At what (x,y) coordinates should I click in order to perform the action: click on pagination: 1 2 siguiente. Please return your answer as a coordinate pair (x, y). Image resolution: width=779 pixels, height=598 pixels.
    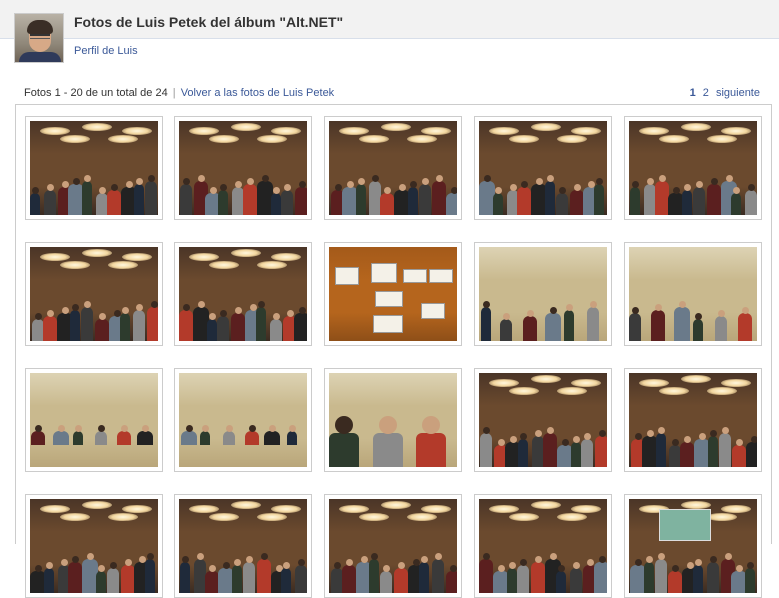
    Looking at the image, I should click on (723, 93).